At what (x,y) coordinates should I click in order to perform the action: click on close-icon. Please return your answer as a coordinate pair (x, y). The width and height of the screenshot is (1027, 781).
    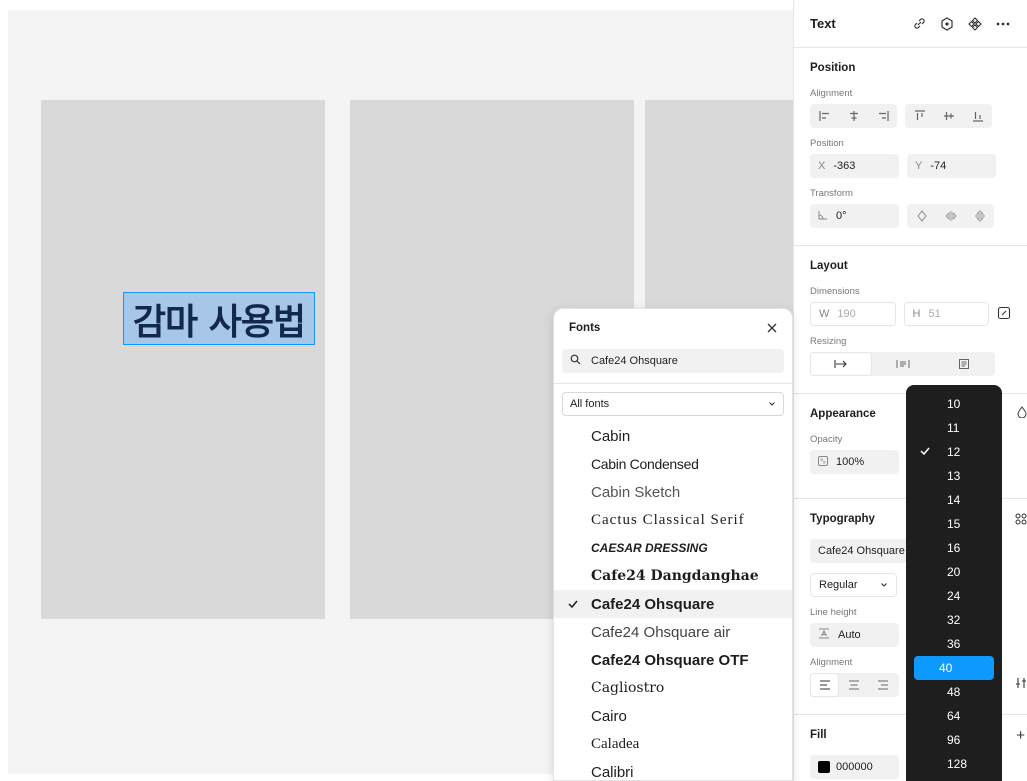
    Looking at the image, I should click on (772, 328).